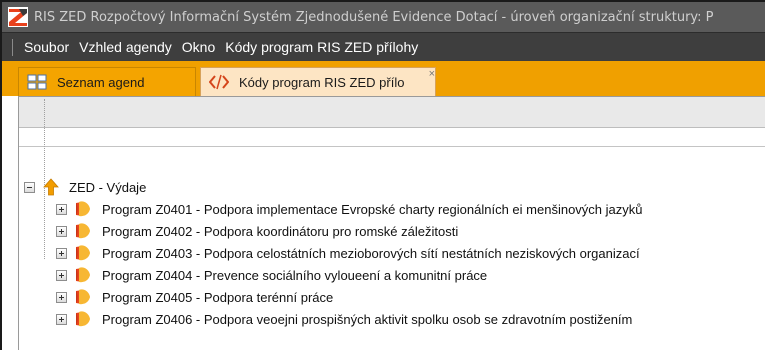 This screenshot has height=350, width=765. What do you see at coordinates (432, 74) in the screenshot?
I see `close-icon: ×` at bounding box center [432, 74].